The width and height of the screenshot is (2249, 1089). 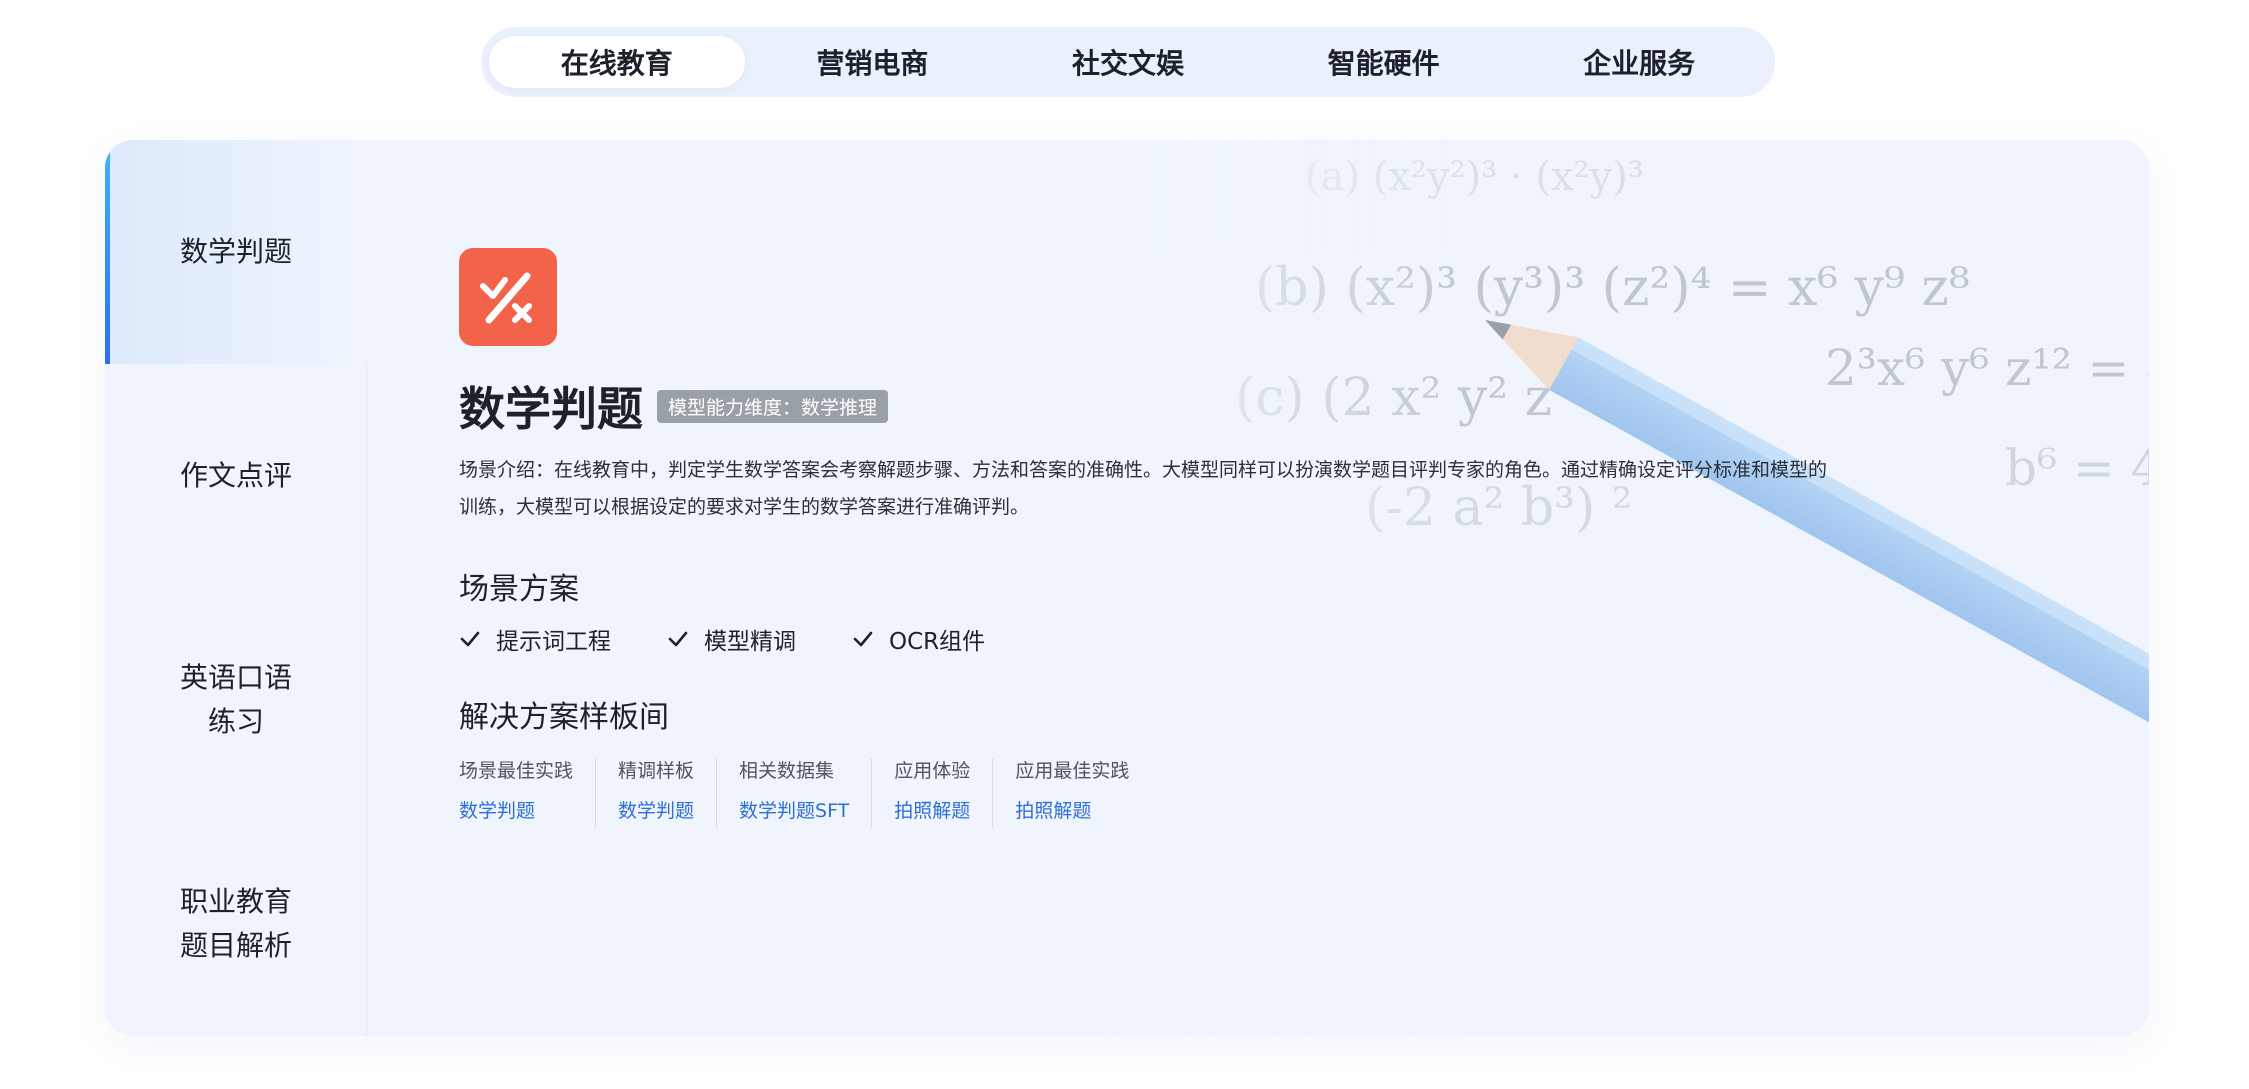 I want to click on tab-social-entertainment: 社交文娱, so click(x=1128, y=62).